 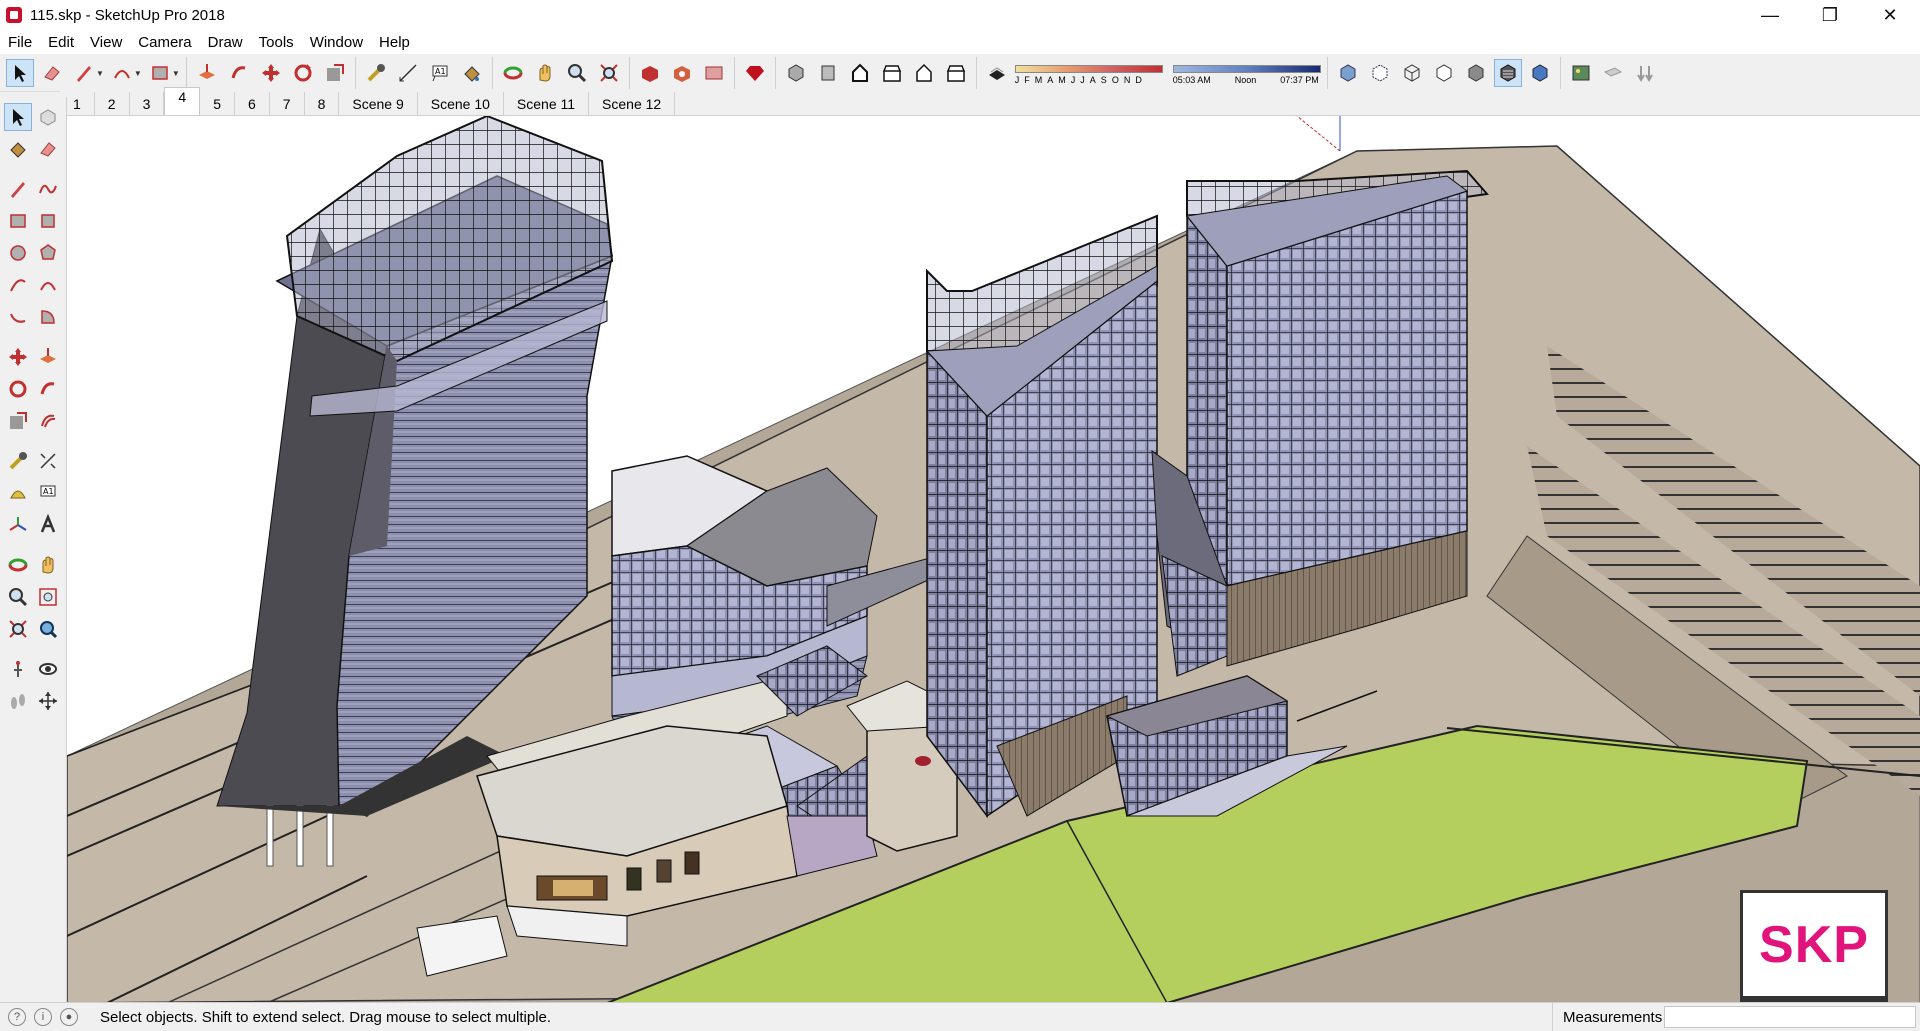 I want to click on shaded-textures-icon, so click(x=1507, y=73).